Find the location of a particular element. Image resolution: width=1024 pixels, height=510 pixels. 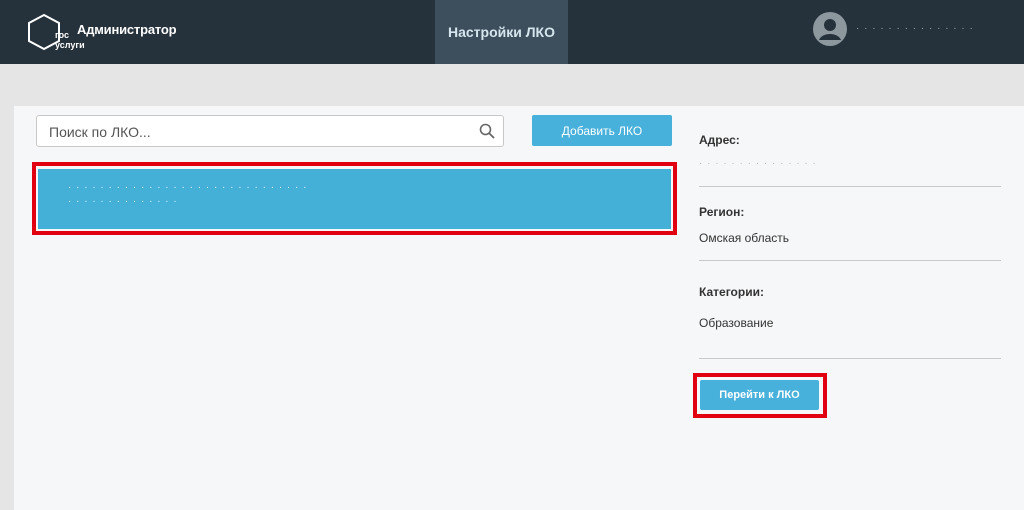

categories-label: Категории: is located at coordinates (731, 292).